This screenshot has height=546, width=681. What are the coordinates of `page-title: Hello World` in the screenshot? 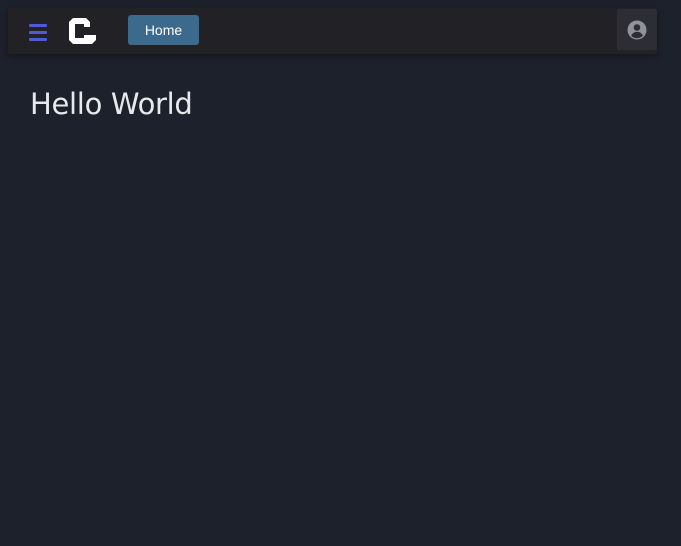 It's located at (111, 104).